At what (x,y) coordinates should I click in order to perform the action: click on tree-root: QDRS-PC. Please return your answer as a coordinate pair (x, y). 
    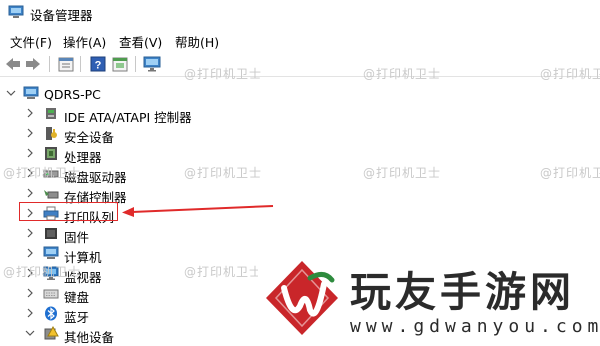
    Looking at the image, I should click on (150, 94).